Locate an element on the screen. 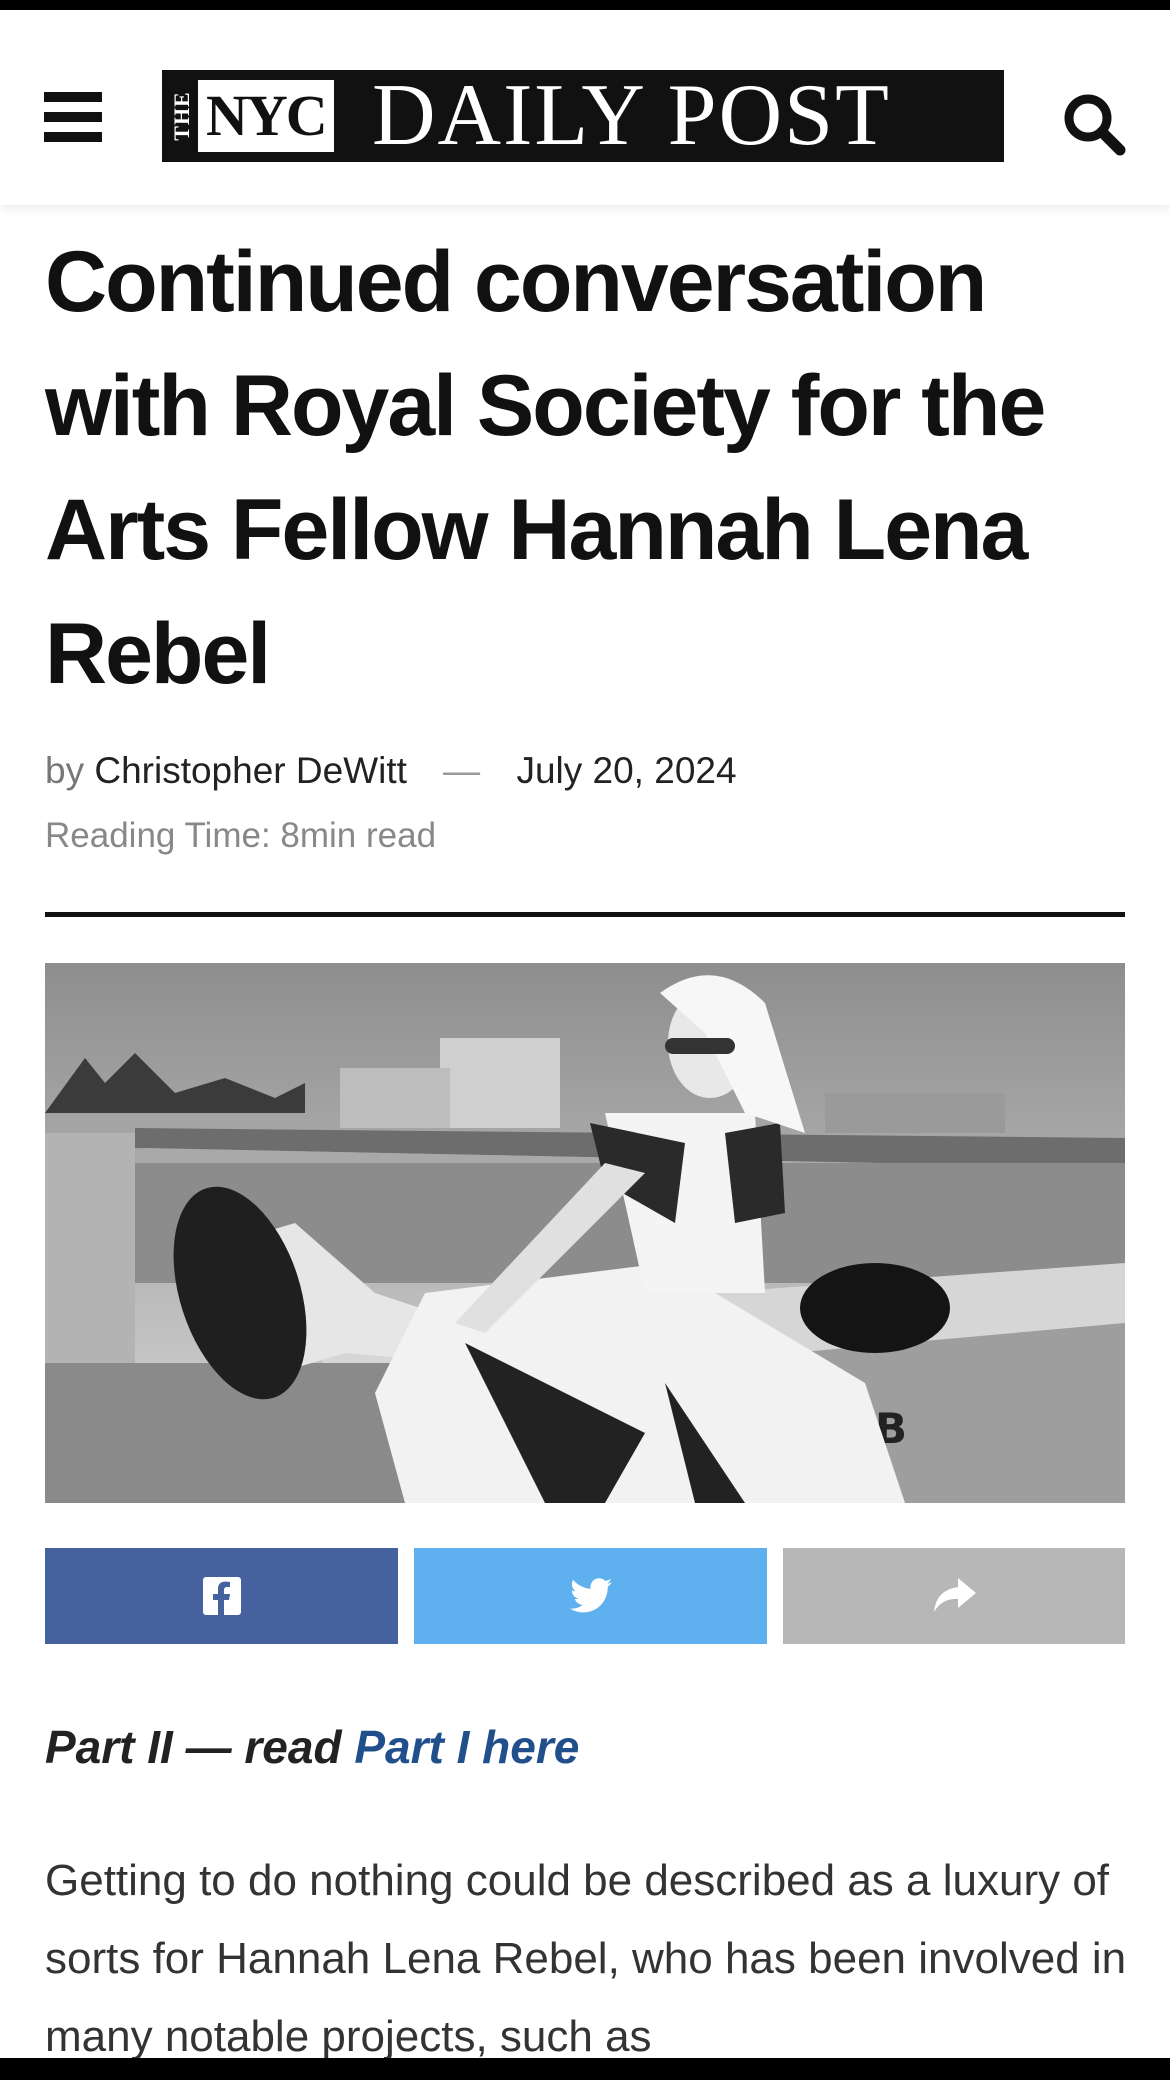 Image resolution: width=1170 pixels, height=2080 pixels. article-byline: by Christopher DeWitt — July 20, 2024 is located at coordinates (391, 771).